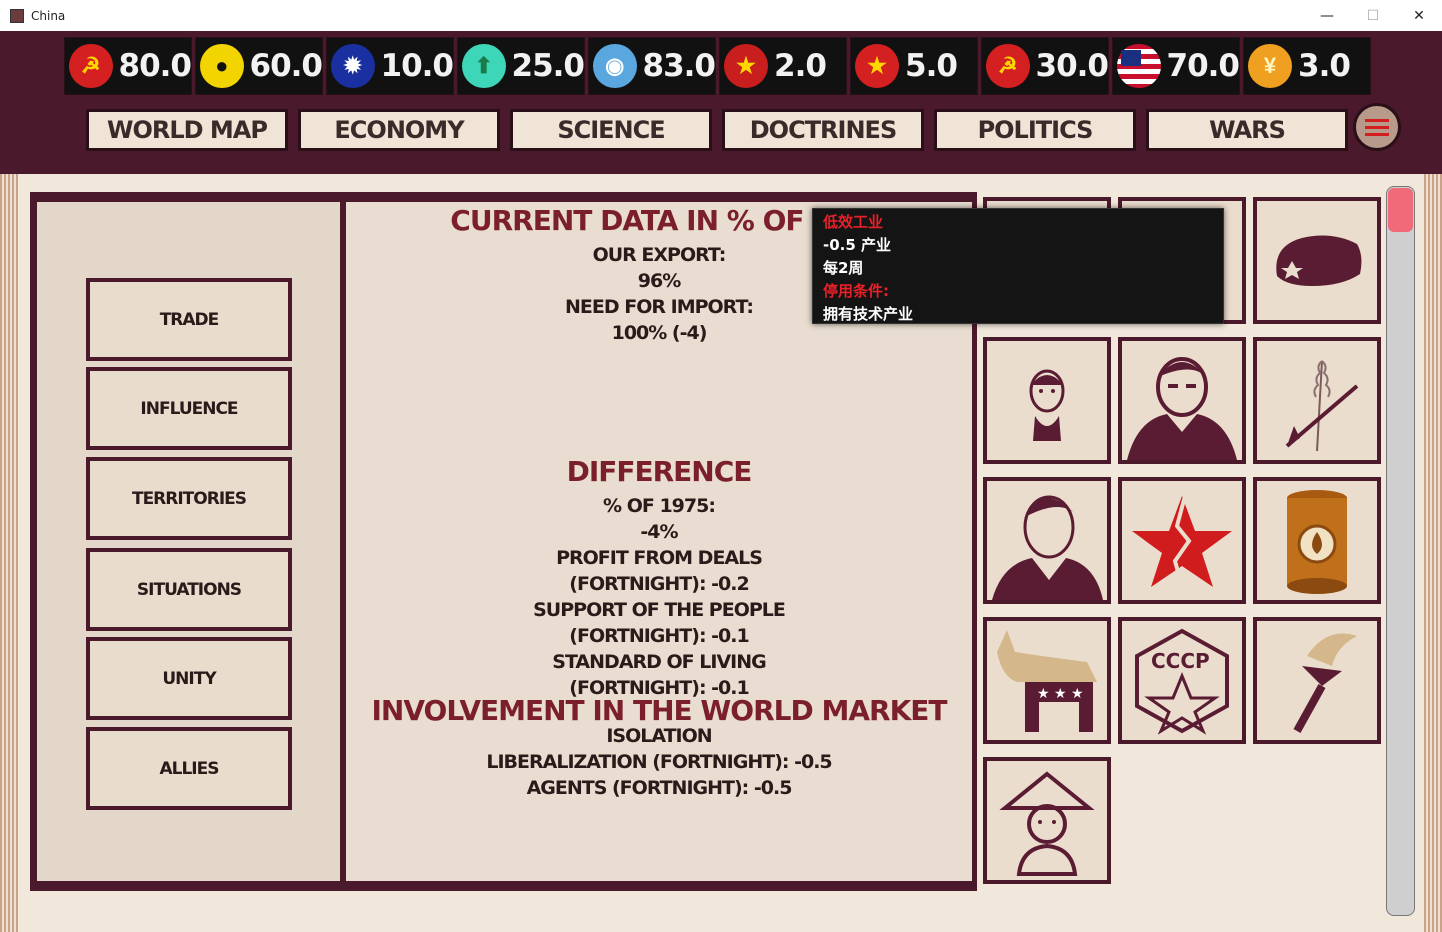 This screenshot has height=932, width=1442. What do you see at coordinates (659, 610) in the screenshot?
I see `support-label: SUPPORT OF THE PEOPLE` at bounding box center [659, 610].